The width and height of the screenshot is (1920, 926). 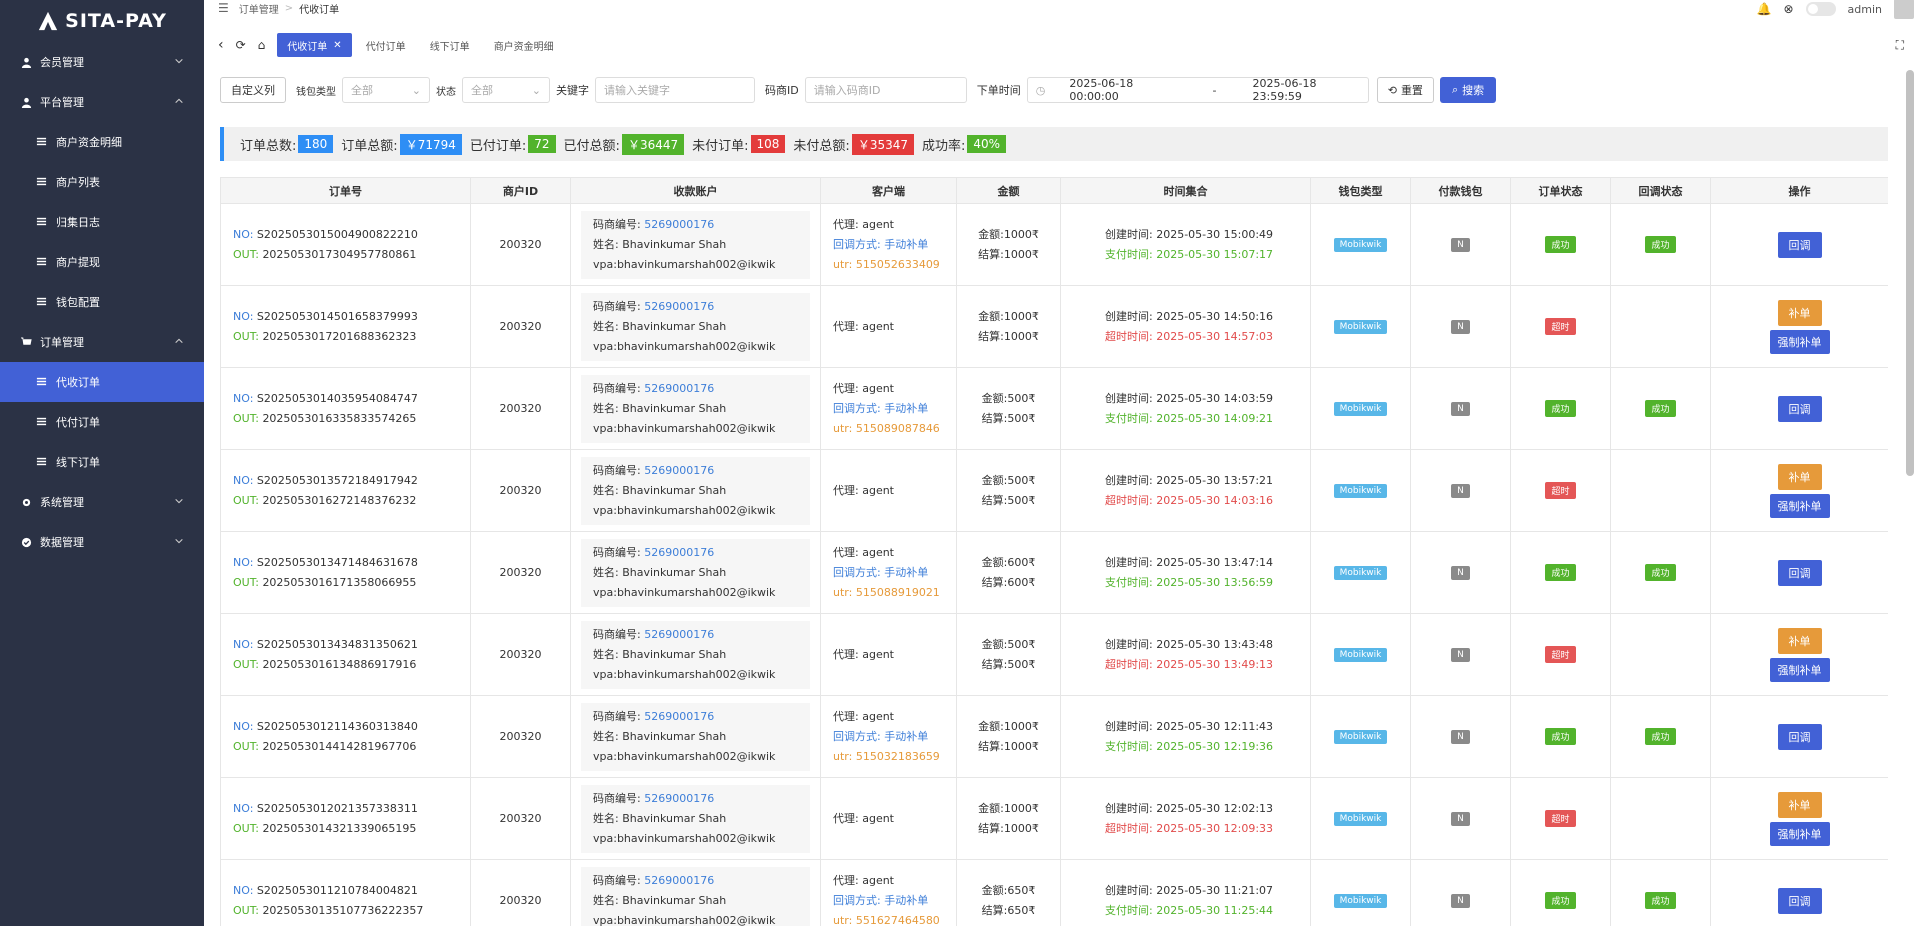 I want to click on custom-columns-button: 自定义列, so click(x=253, y=90).